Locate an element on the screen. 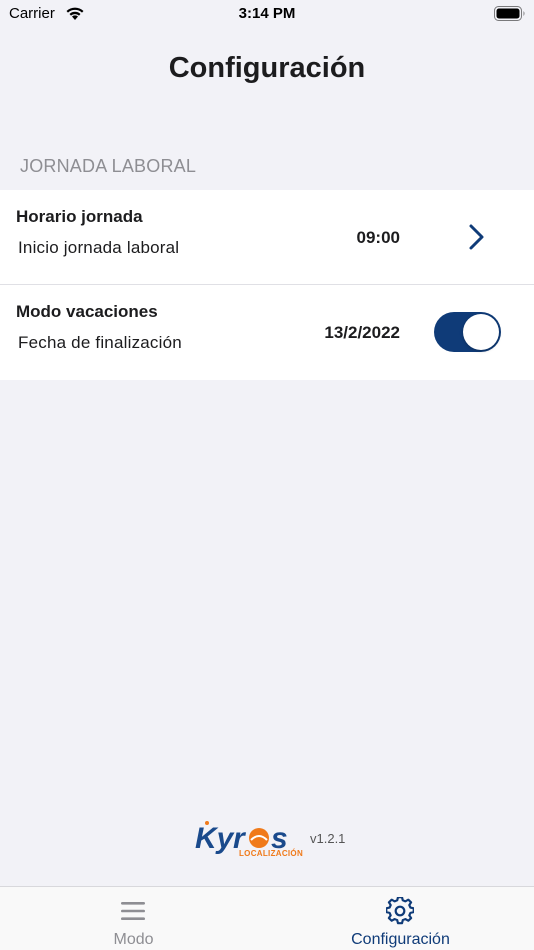  chevron-right-icon is located at coordinates (477, 237).